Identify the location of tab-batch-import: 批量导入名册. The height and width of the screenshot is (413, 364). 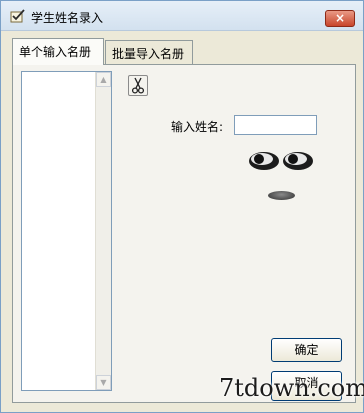
(149, 52).